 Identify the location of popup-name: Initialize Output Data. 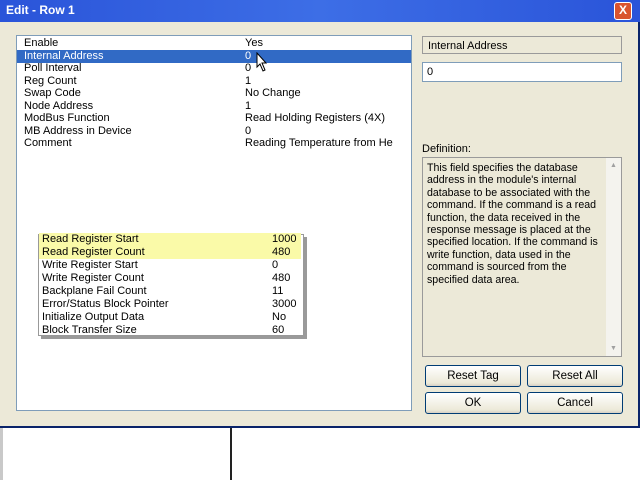
(93, 317).